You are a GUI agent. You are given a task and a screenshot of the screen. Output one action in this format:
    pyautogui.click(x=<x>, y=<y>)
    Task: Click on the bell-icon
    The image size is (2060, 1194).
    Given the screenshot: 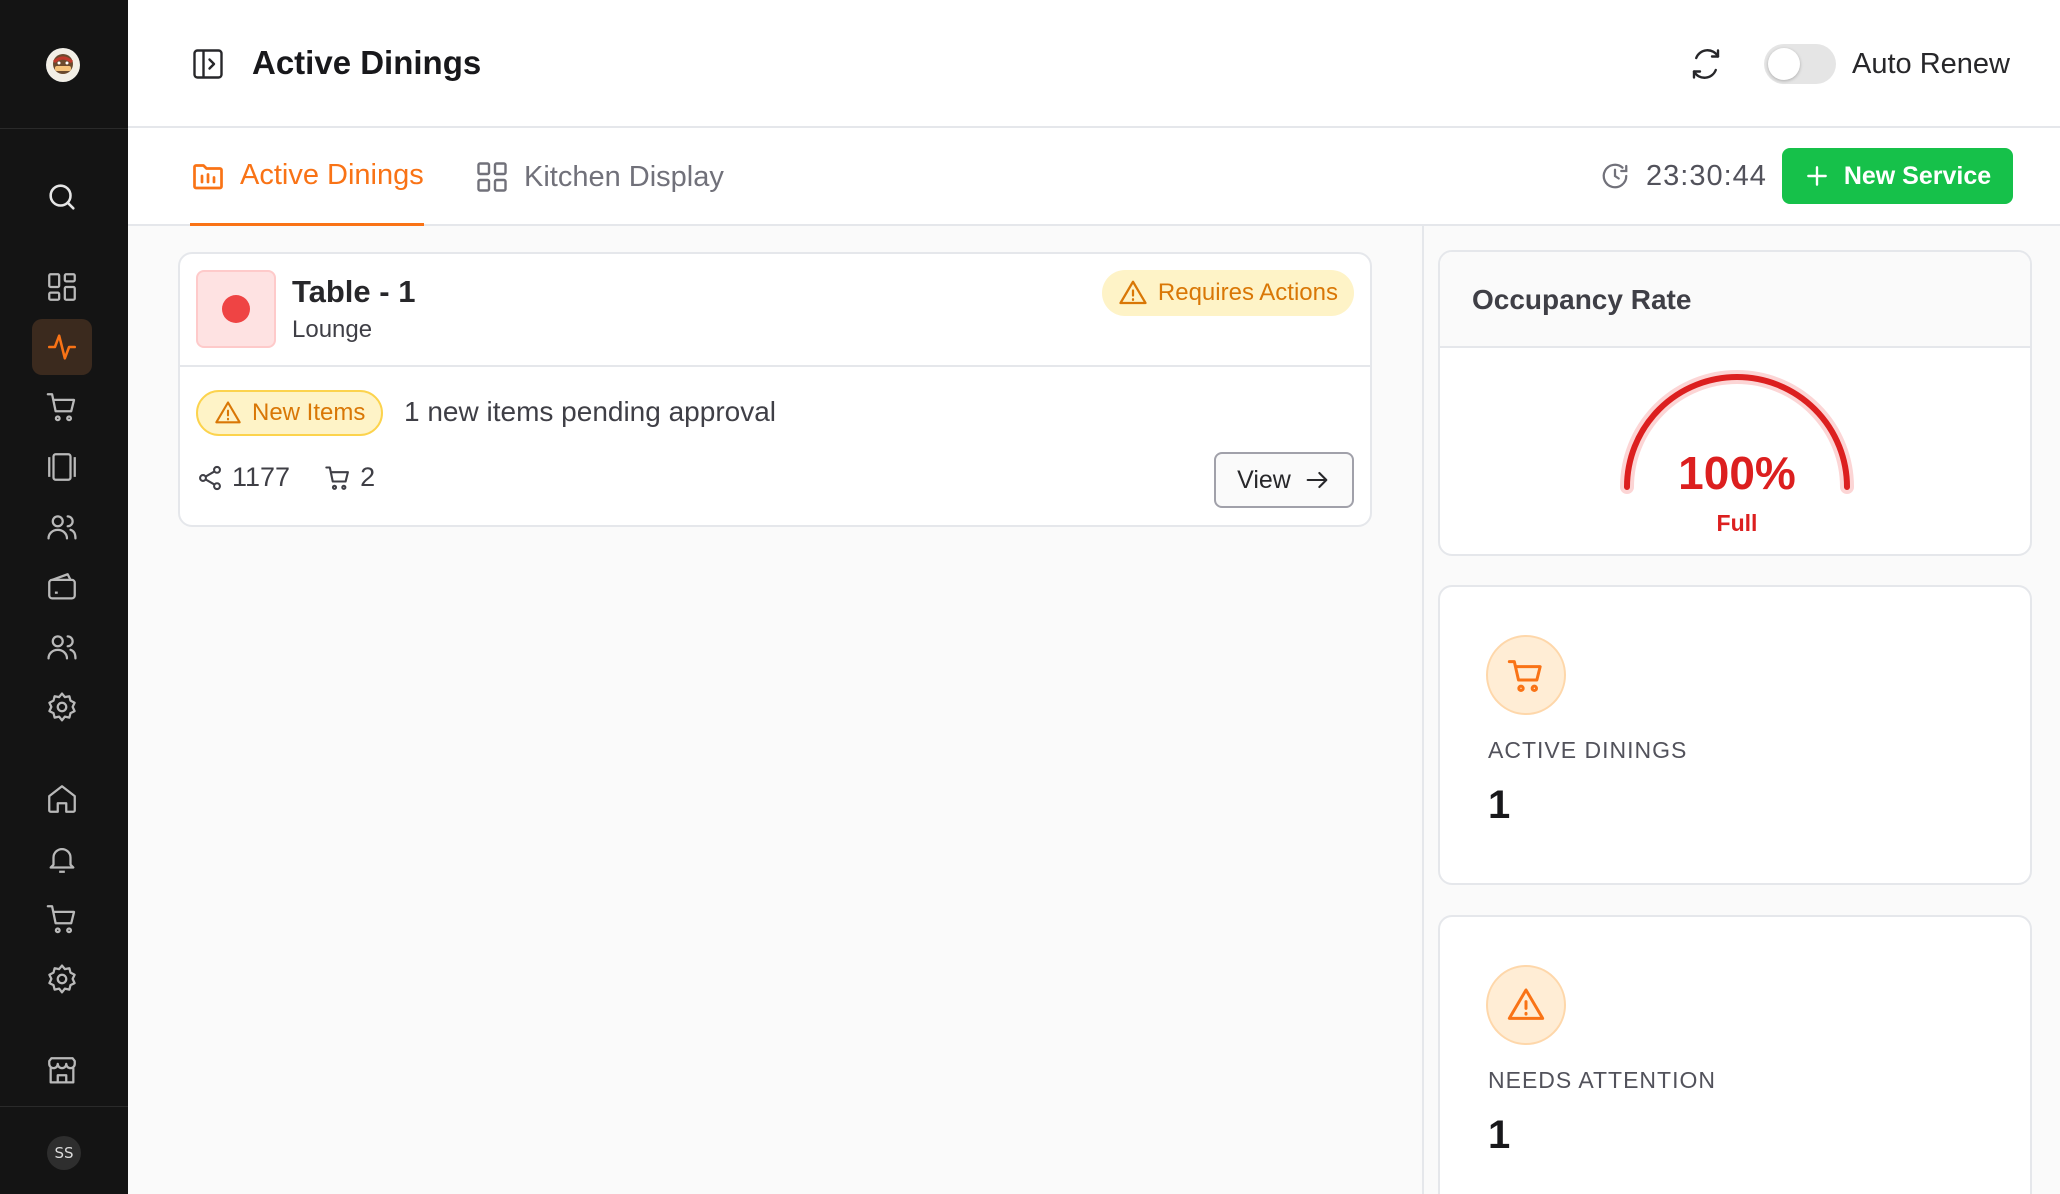 What is the action you would take?
    pyautogui.click(x=62, y=860)
    